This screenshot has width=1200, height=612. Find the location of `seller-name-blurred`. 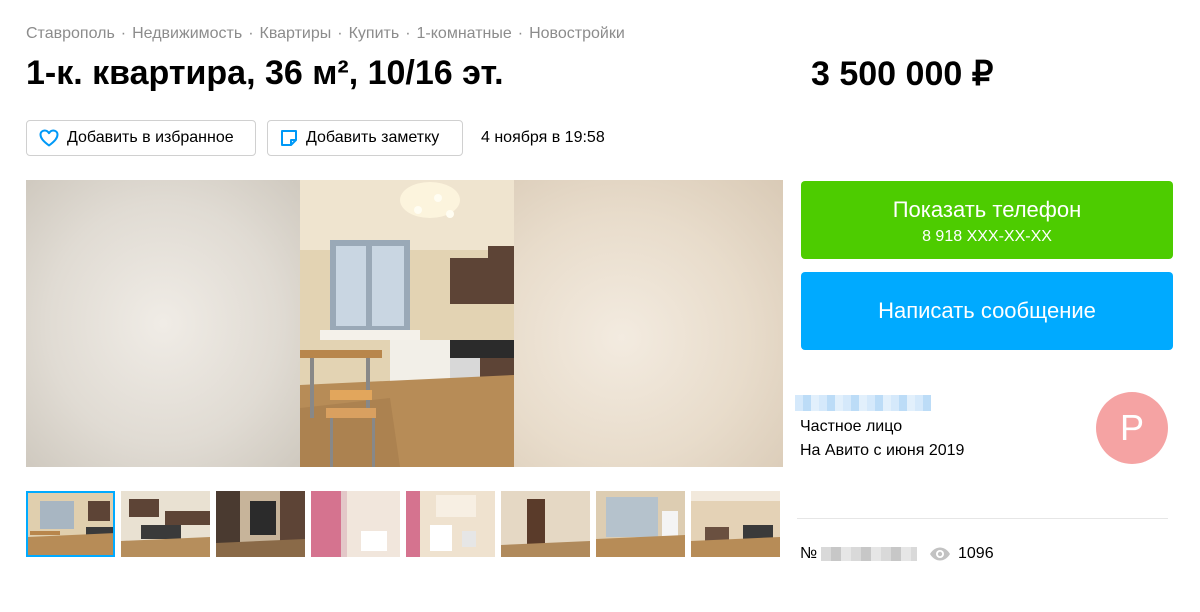

seller-name-blurred is located at coordinates (863, 403).